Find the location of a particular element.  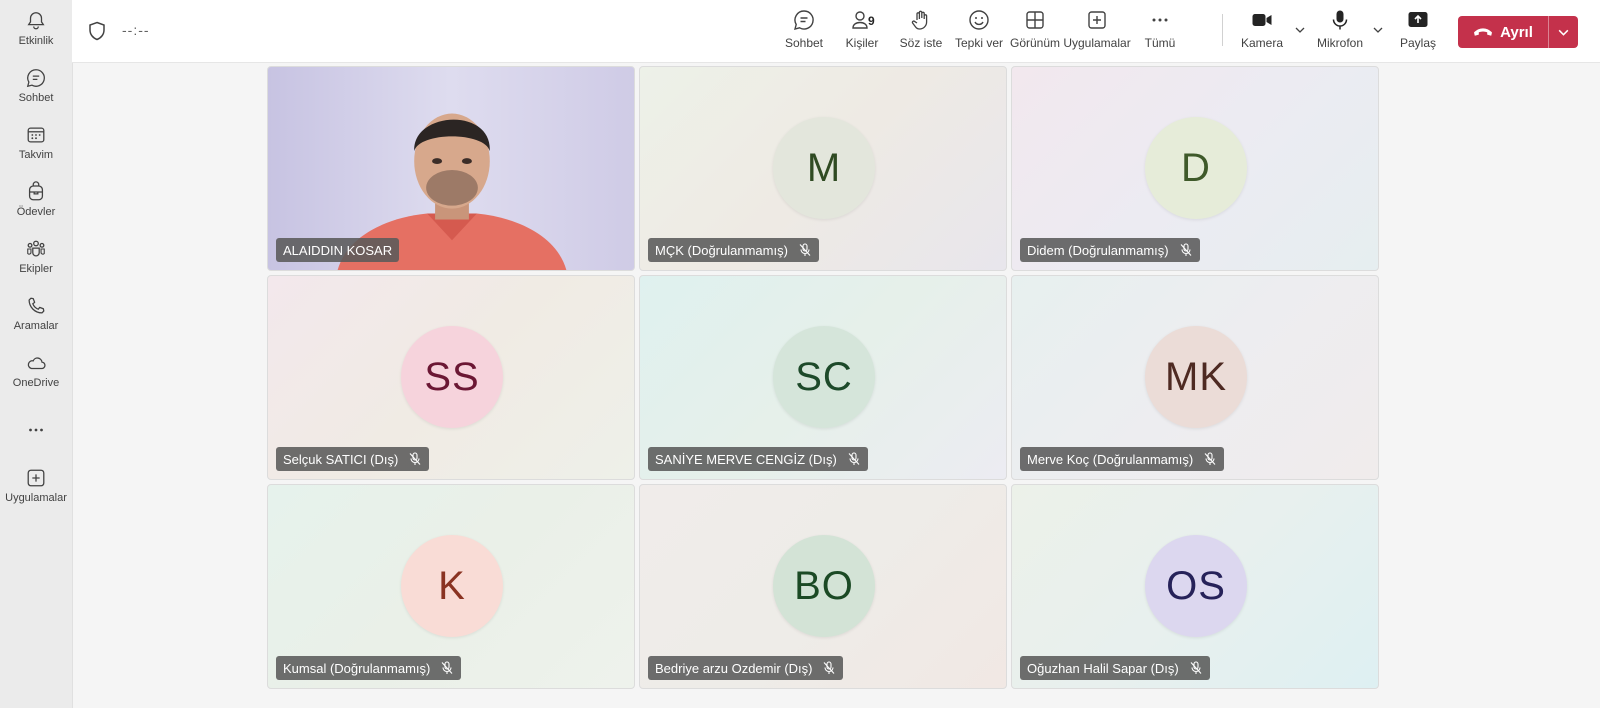

rail-item-onedrive: OneDrive is located at coordinates (36, 375).